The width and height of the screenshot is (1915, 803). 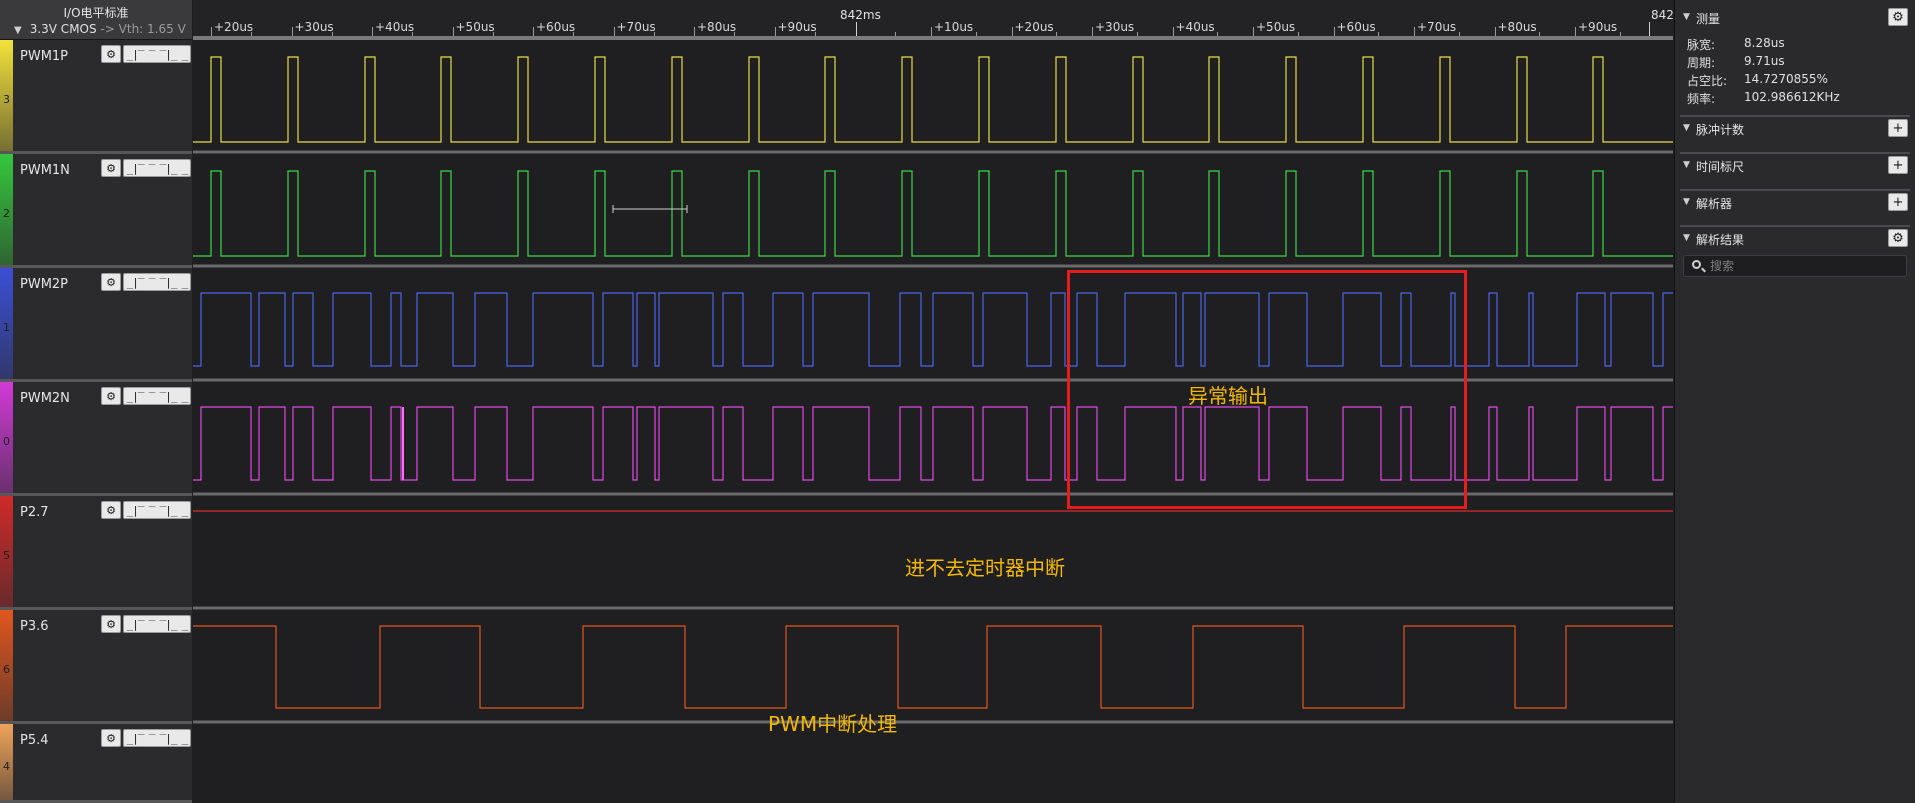 I want to click on add-time-ruler-button: +, so click(x=1898, y=165).